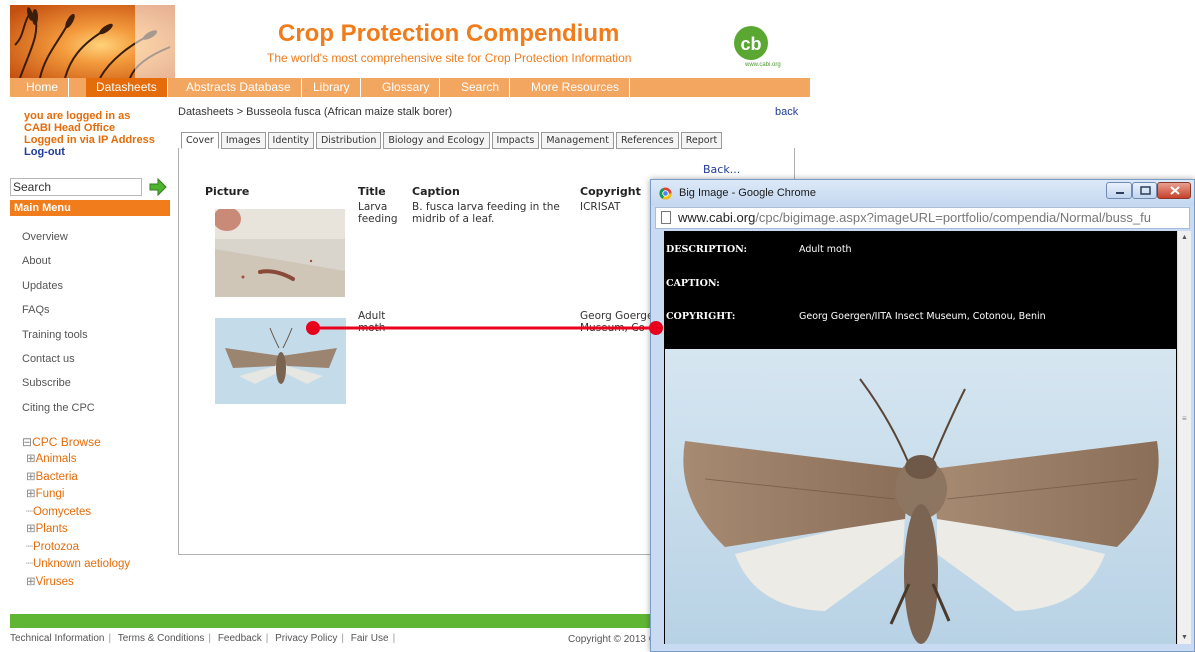 This screenshot has height=652, width=1195. I want to click on browse-item-plants: ⊞Plants, so click(78, 530).